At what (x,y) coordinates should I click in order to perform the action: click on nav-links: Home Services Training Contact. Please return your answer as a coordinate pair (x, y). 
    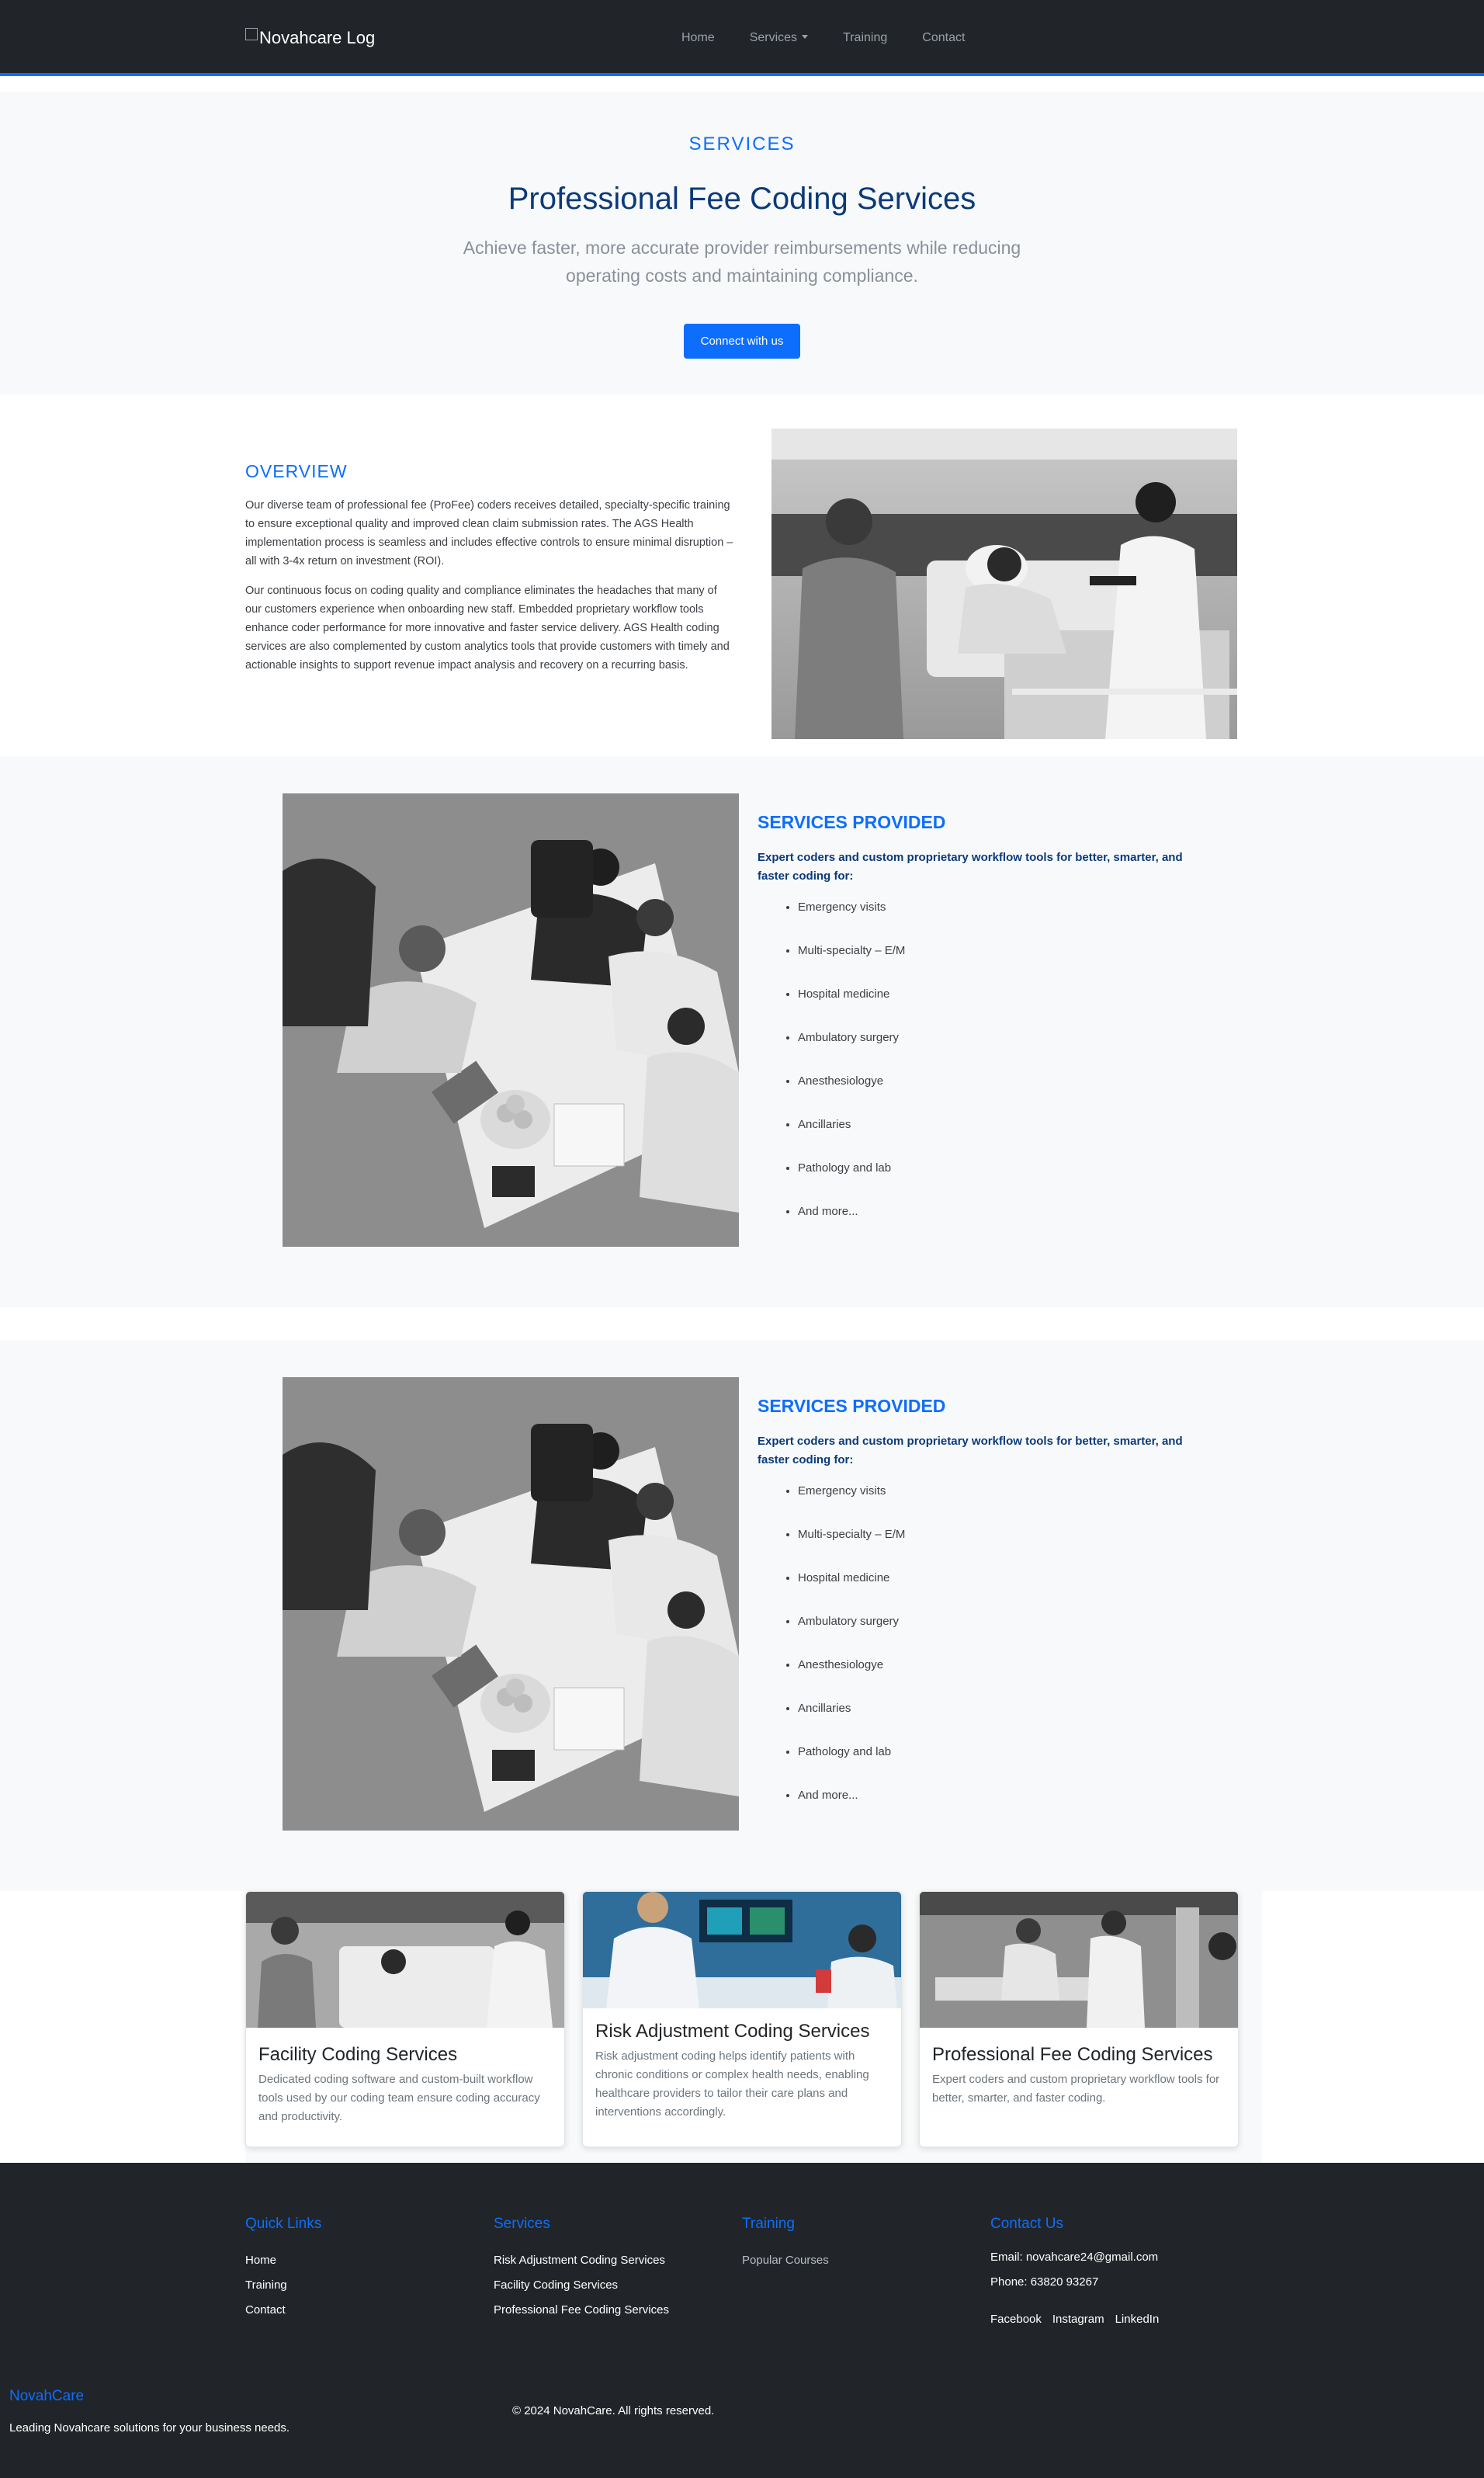
    Looking at the image, I should click on (823, 38).